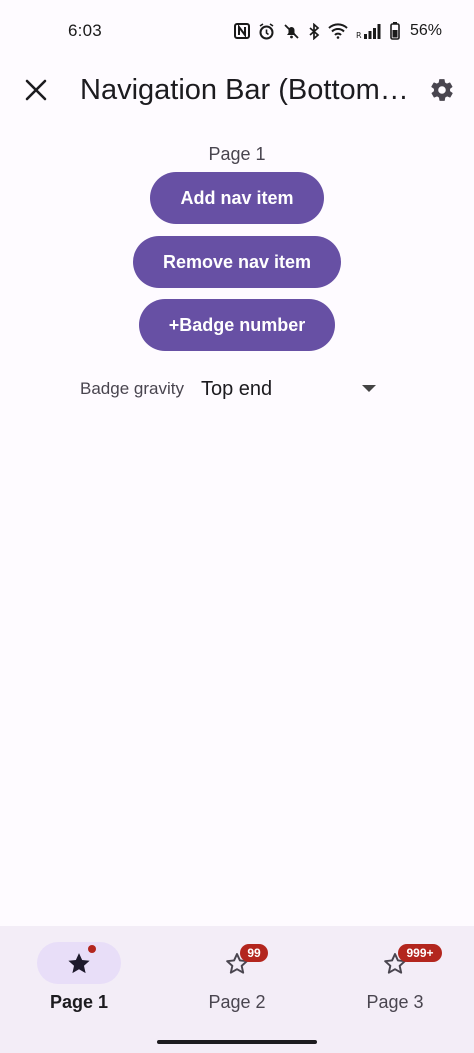 Image resolution: width=474 pixels, height=1053 pixels. I want to click on add-nav-item-button: Add nav item, so click(237, 198).